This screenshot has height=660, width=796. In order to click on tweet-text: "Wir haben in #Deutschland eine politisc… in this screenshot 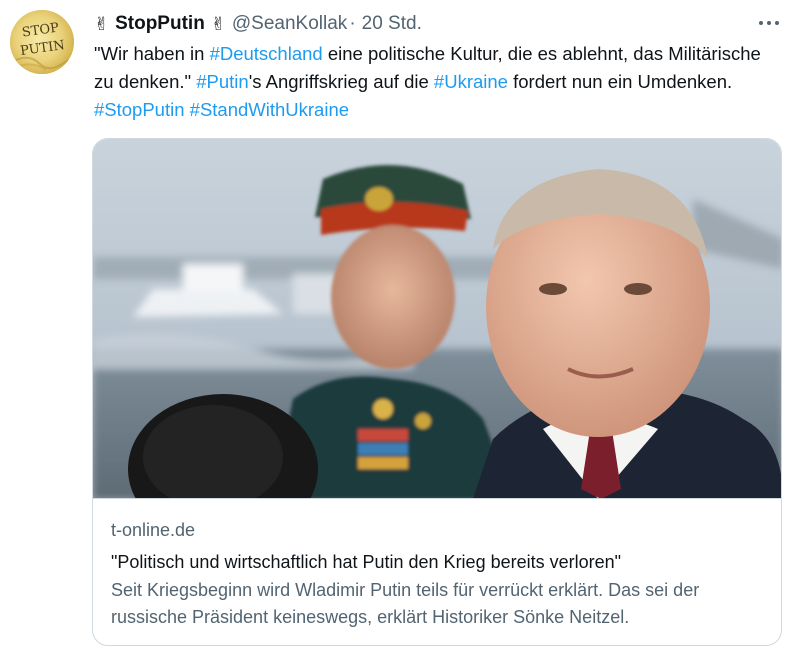, I will do `click(439, 82)`.